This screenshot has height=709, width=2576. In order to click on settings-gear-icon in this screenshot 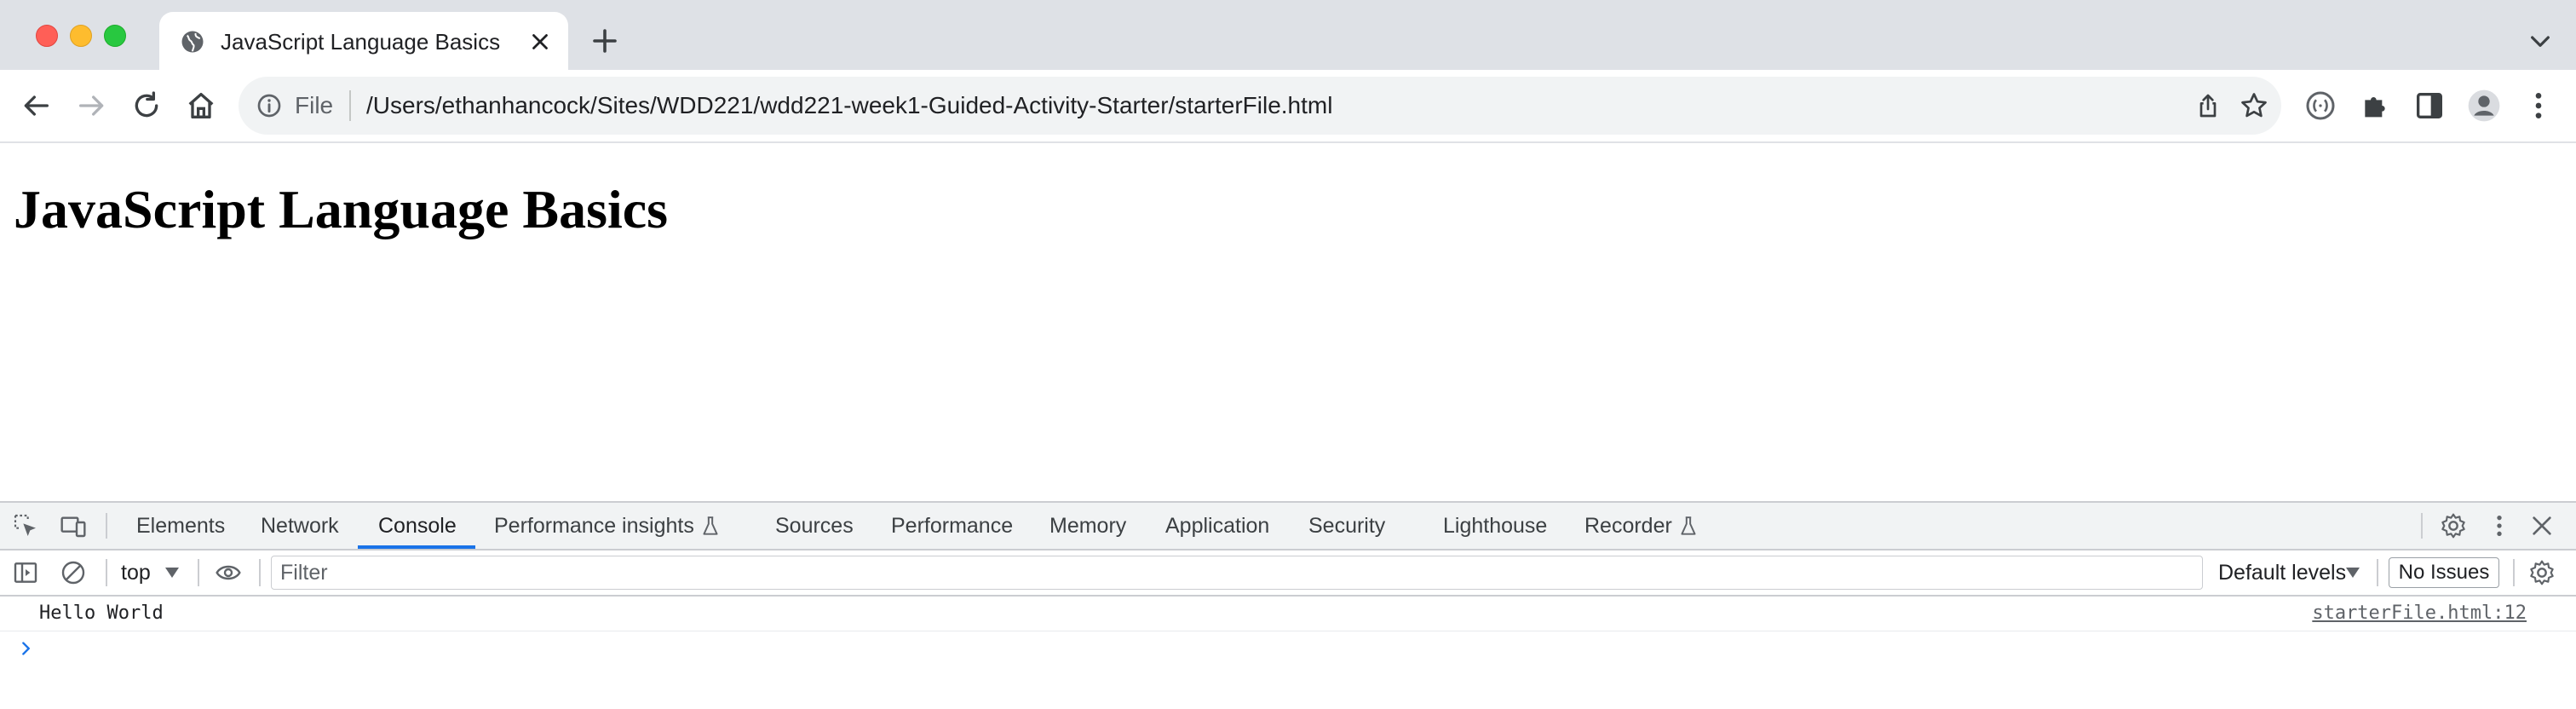, I will do `click(2454, 525)`.